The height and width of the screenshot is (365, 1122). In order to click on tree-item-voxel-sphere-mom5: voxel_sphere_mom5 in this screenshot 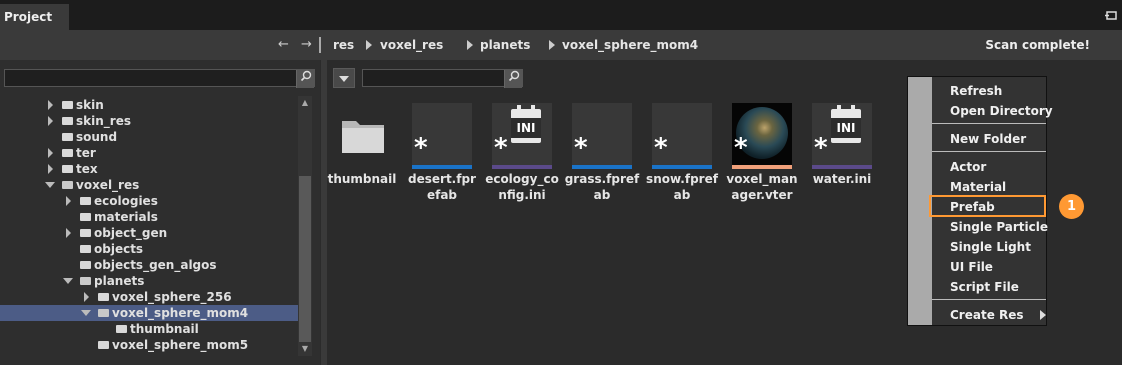, I will do `click(149, 345)`.